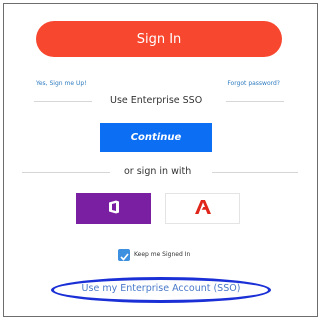  Describe the element at coordinates (161, 288) in the screenshot. I see `enterprise-account-link: Use my Enterprise Account (SSO)` at that location.